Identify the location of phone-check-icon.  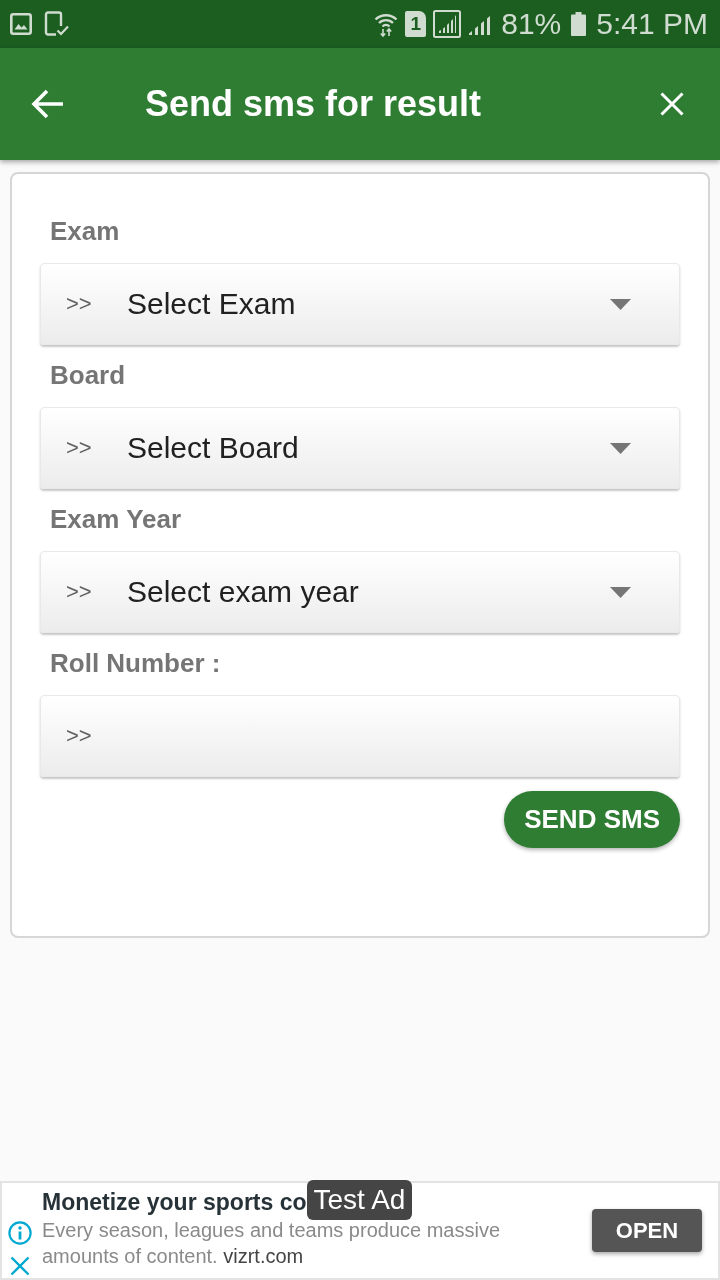
(57, 24).